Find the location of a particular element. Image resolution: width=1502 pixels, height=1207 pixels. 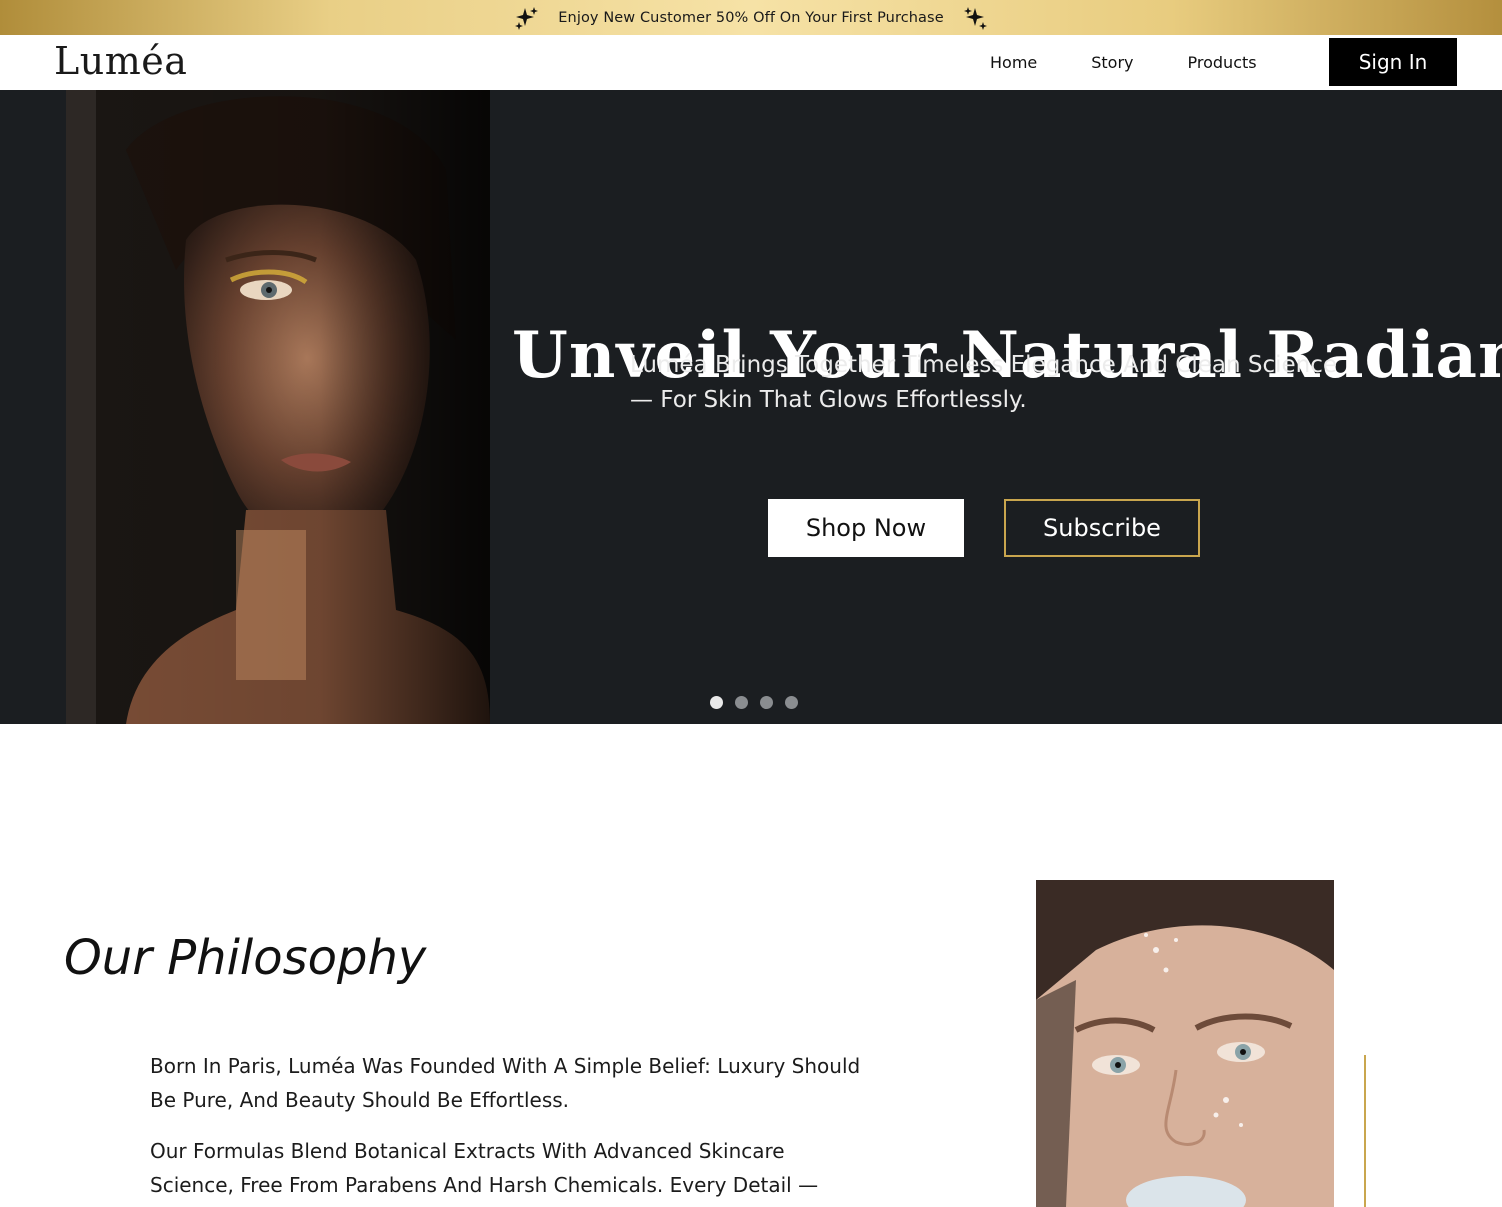

subscribe-button: Subscribe is located at coordinates (1102, 528).